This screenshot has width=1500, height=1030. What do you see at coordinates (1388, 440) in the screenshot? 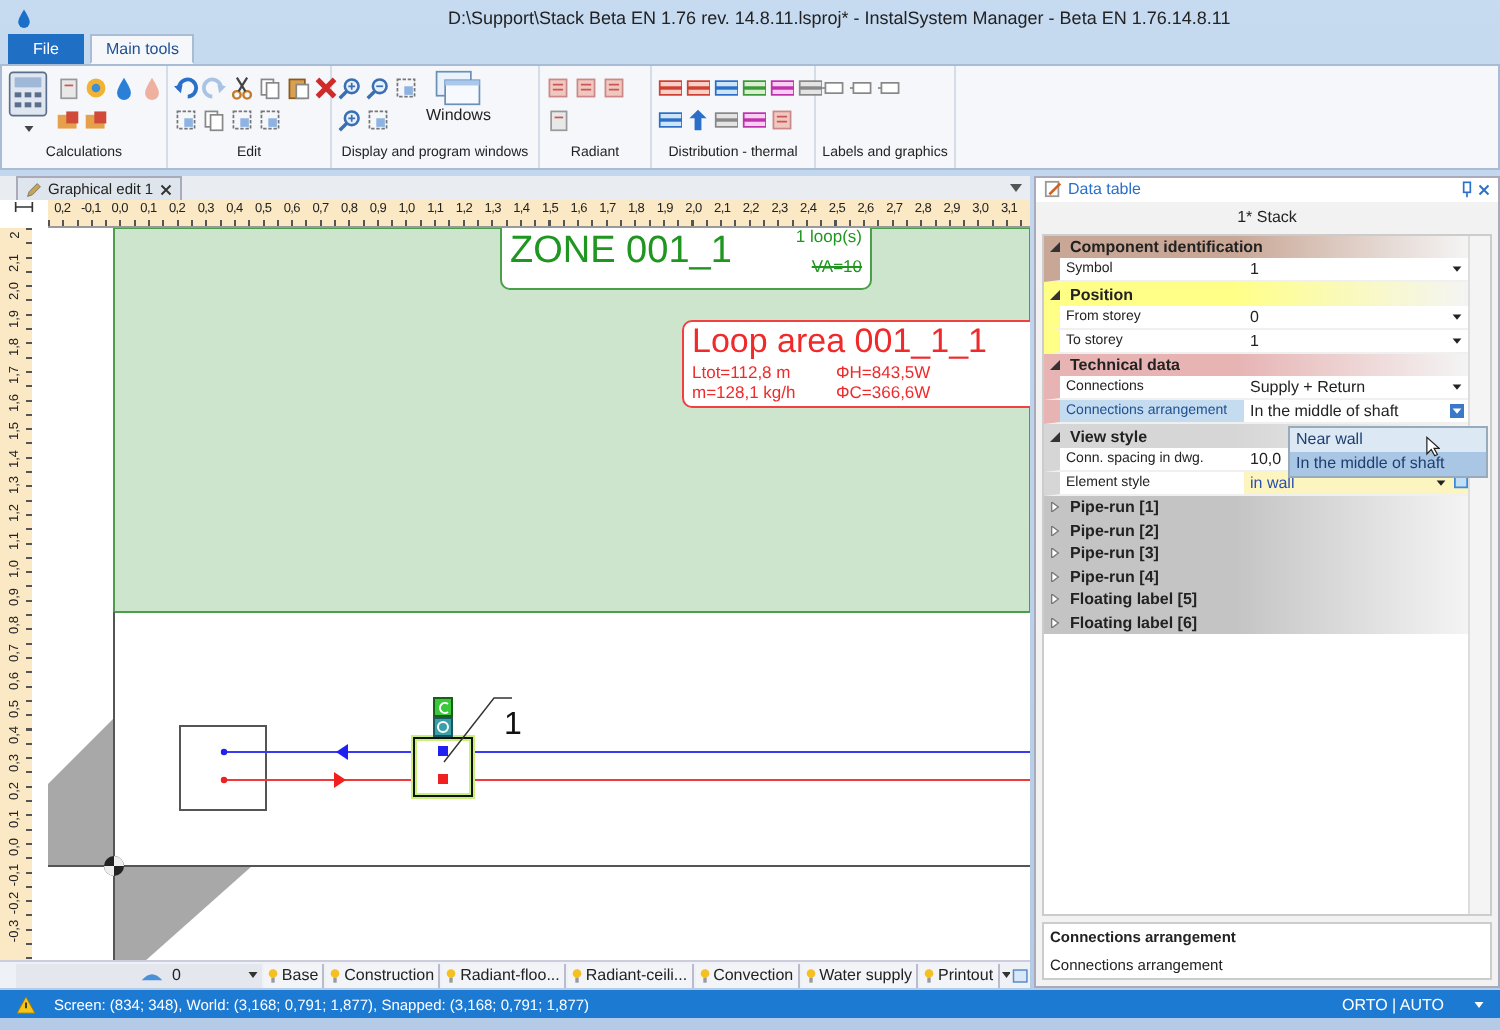
I see `dropdown-option: Near wall` at bounding box center [1388, 440].